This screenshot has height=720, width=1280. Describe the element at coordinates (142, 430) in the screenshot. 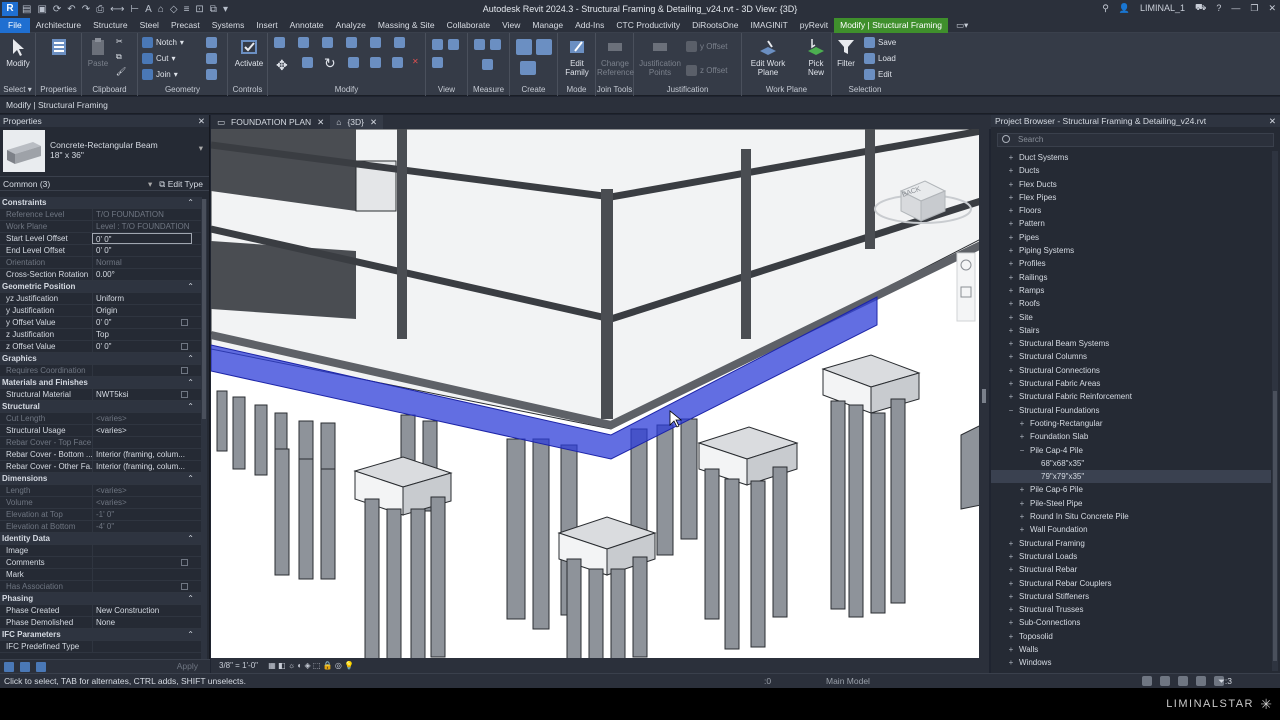

I see `property-value: <varies>` at that location.